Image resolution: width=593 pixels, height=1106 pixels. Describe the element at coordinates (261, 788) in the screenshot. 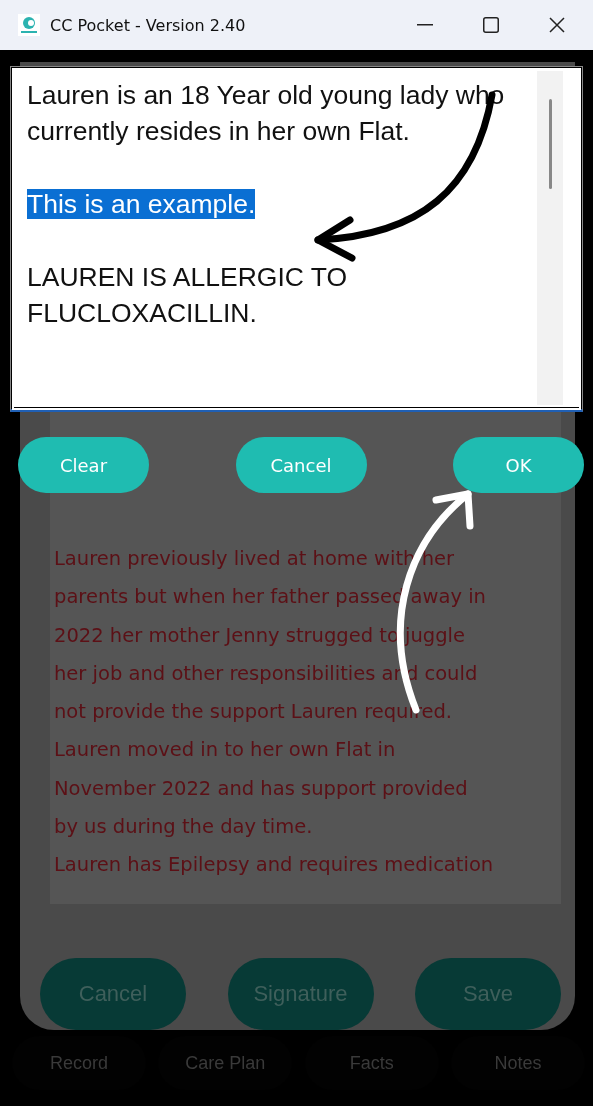

I see `note-line: November 2022 and has support provided` at that location.